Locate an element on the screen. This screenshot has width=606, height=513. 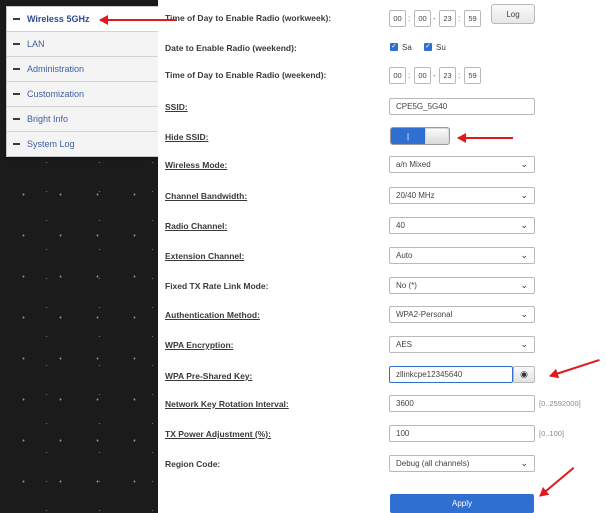
select-value: a/n Mixed is located at coordinates (413, 164).